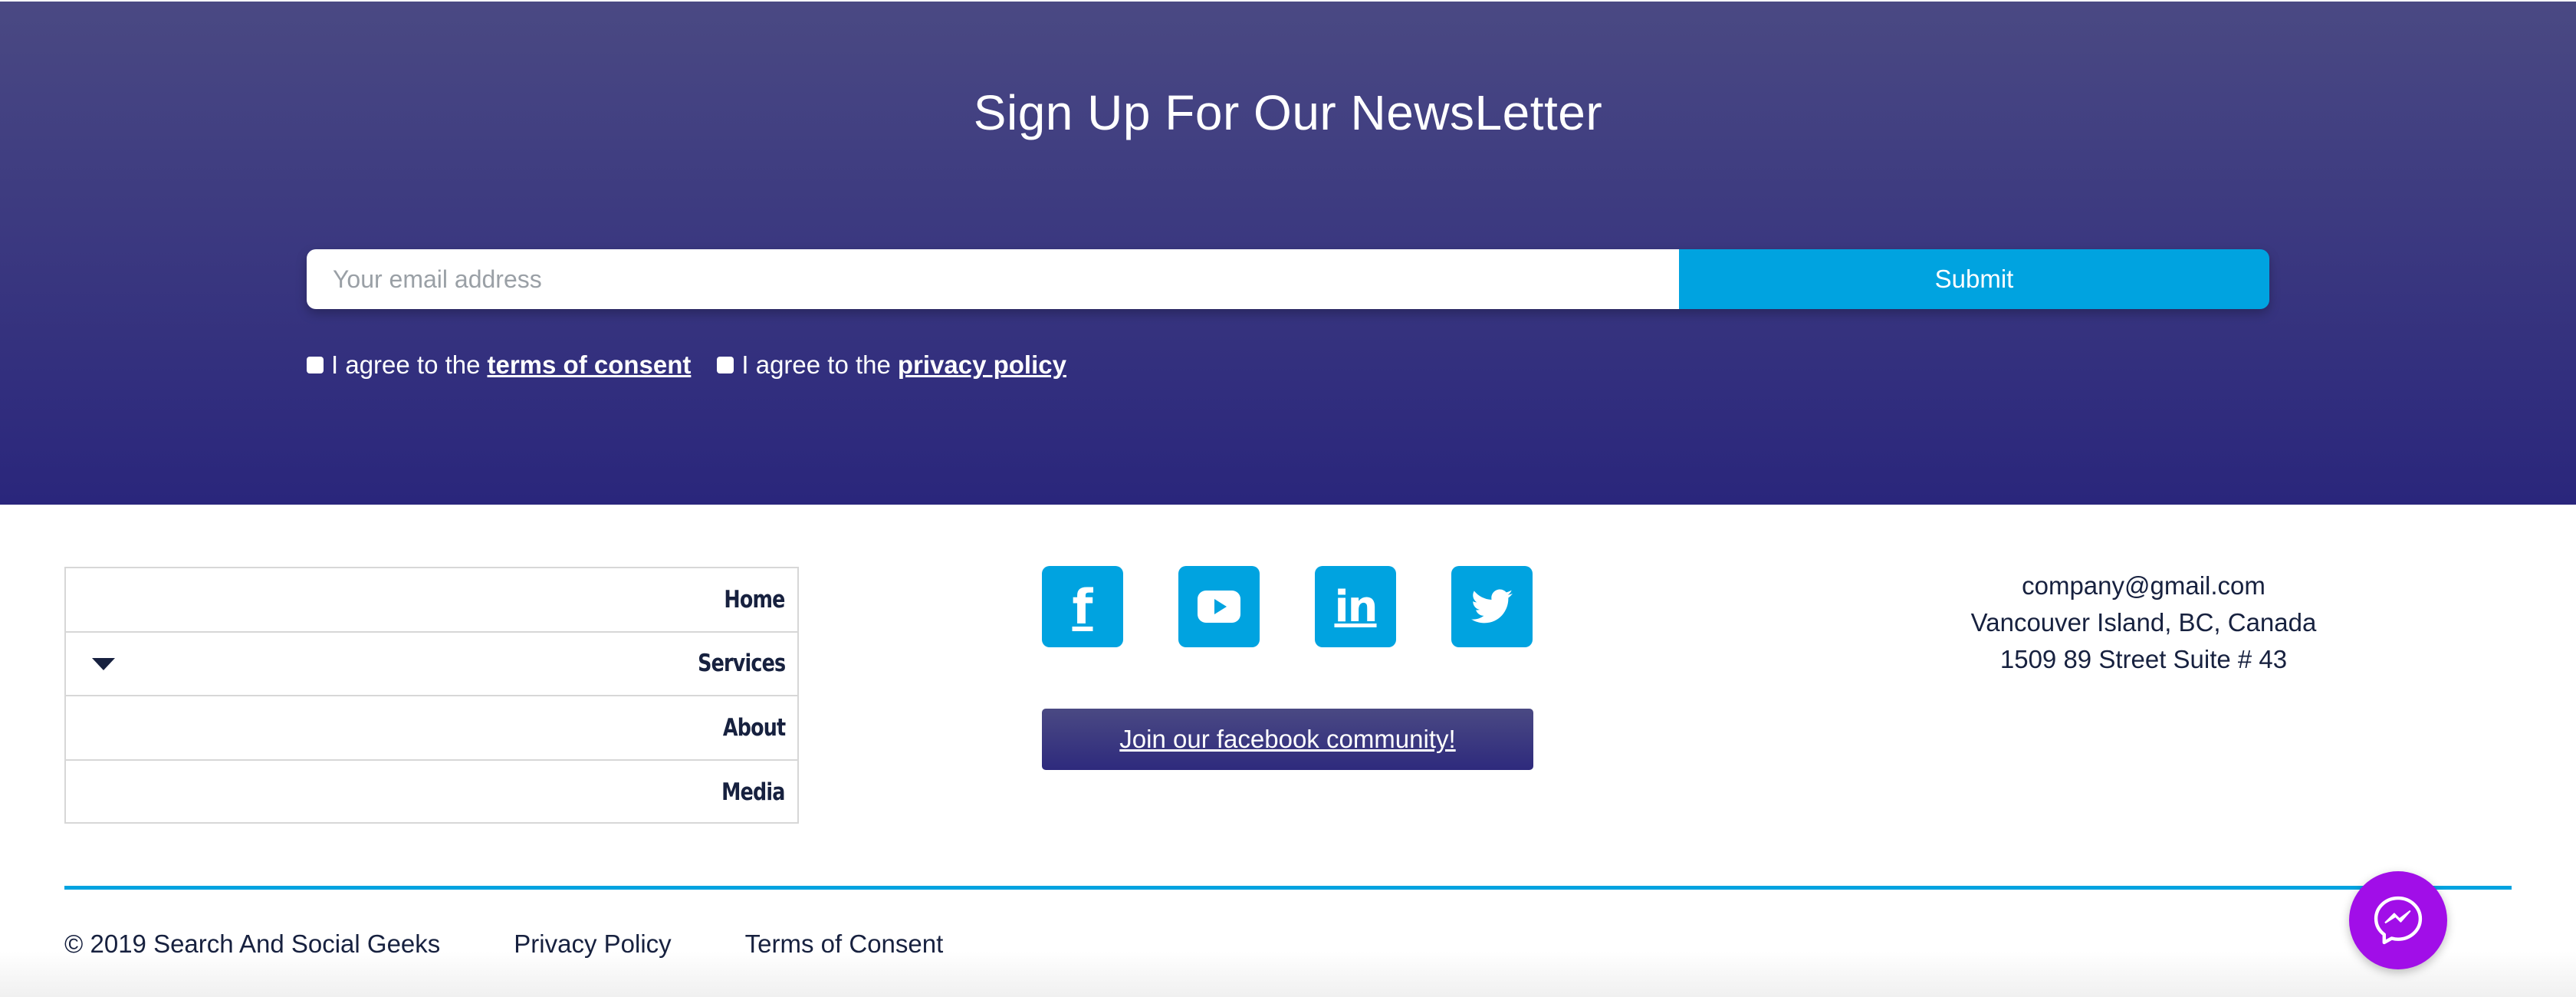  I want to click on menu-item-services: Services, so click(432, 664).